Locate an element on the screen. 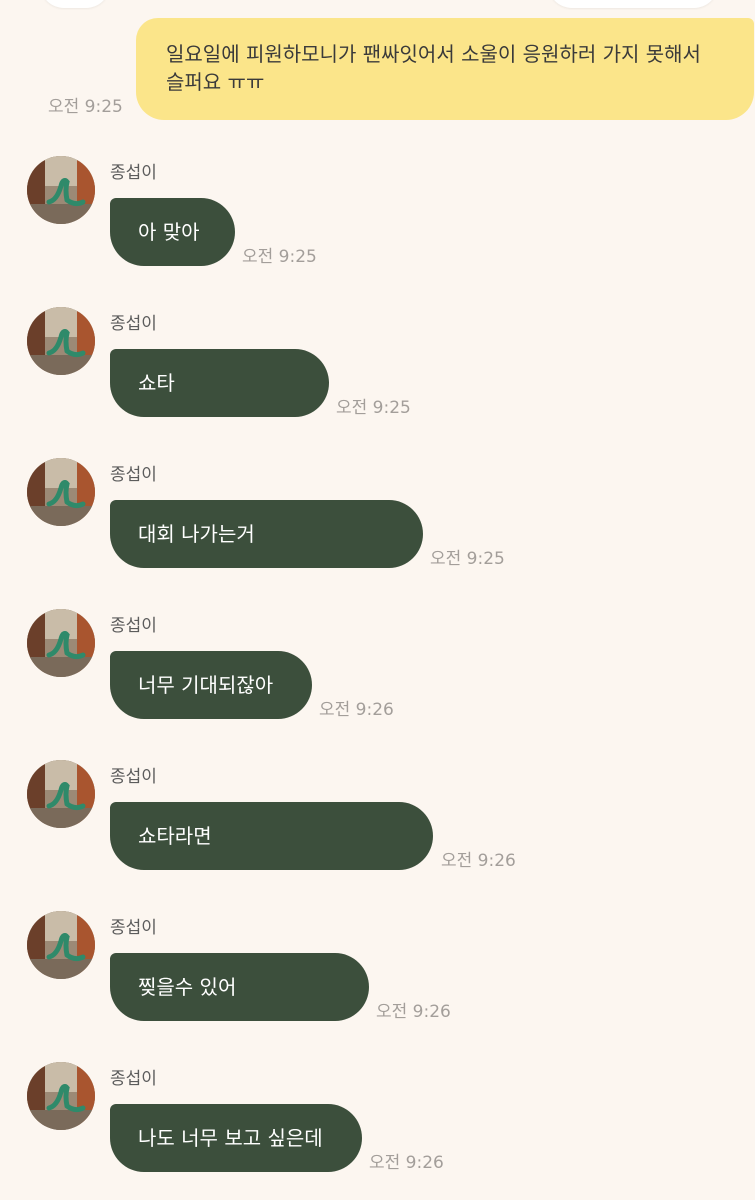  incoming-message-row: 종섭이 너무 기대되잖아 오전 9:26 is located at coordinates (377, 674).